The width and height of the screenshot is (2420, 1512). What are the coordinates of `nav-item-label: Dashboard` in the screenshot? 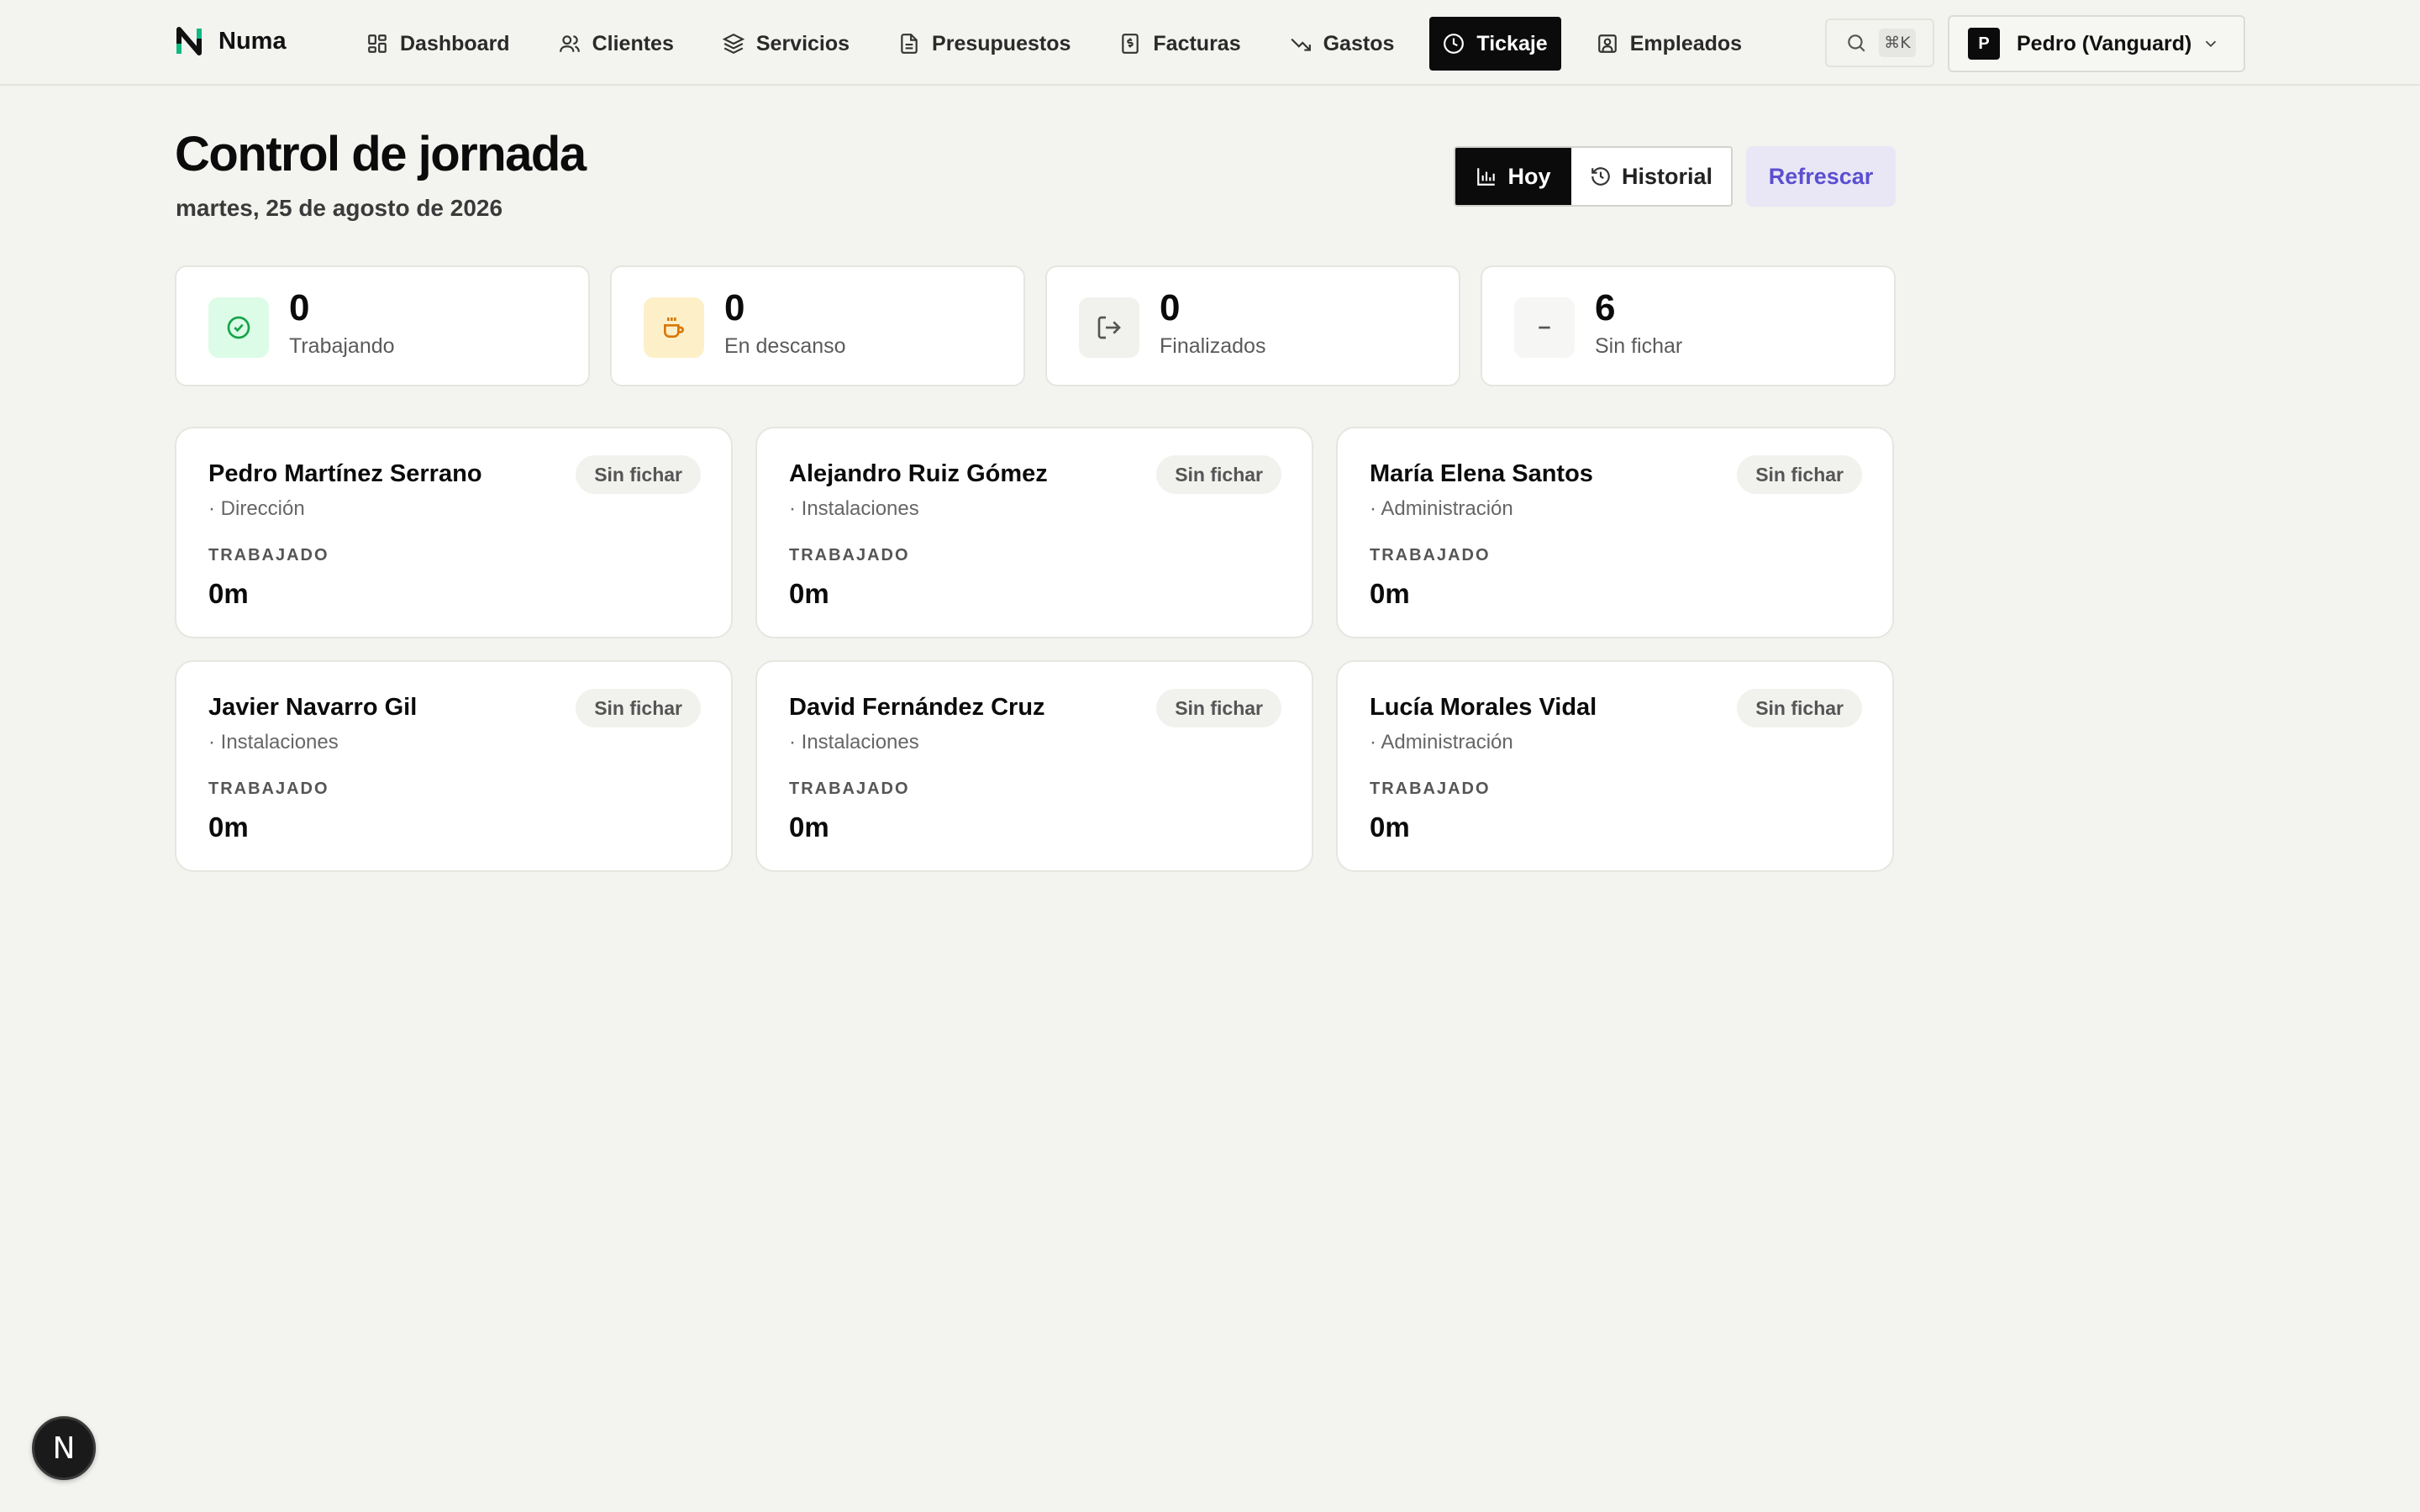 It's located at (455, 43).